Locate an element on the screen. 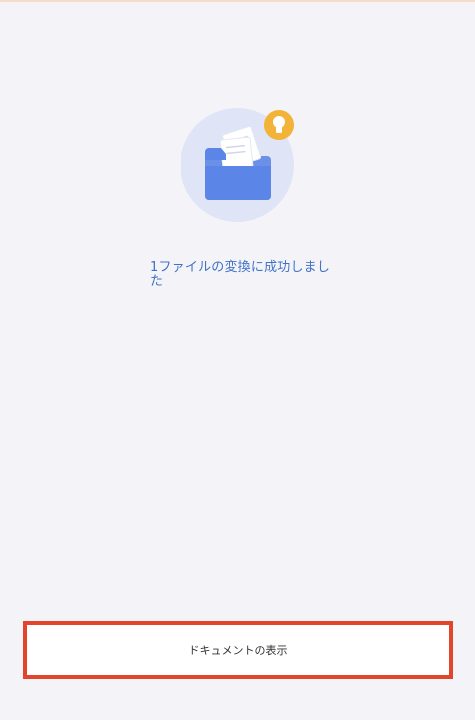 The width and height of the screenshot is (475, 720). folder-with-documents-icon is located at coordinates (237, 165).